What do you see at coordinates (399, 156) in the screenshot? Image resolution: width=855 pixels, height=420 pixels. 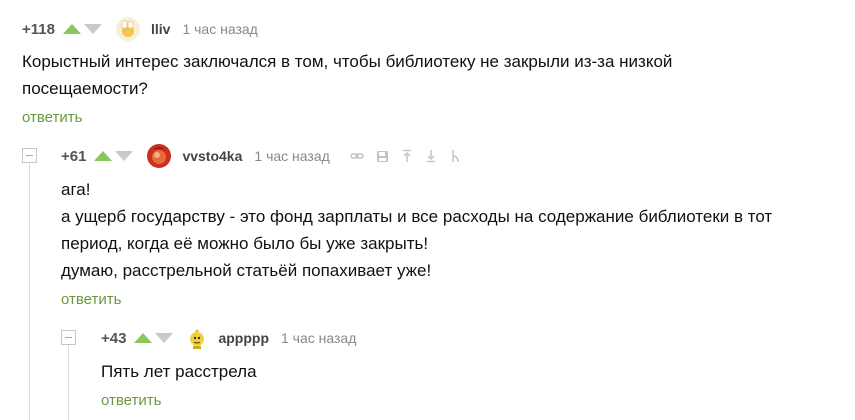 I see `comment-tools` at bounding box center [399, 156].